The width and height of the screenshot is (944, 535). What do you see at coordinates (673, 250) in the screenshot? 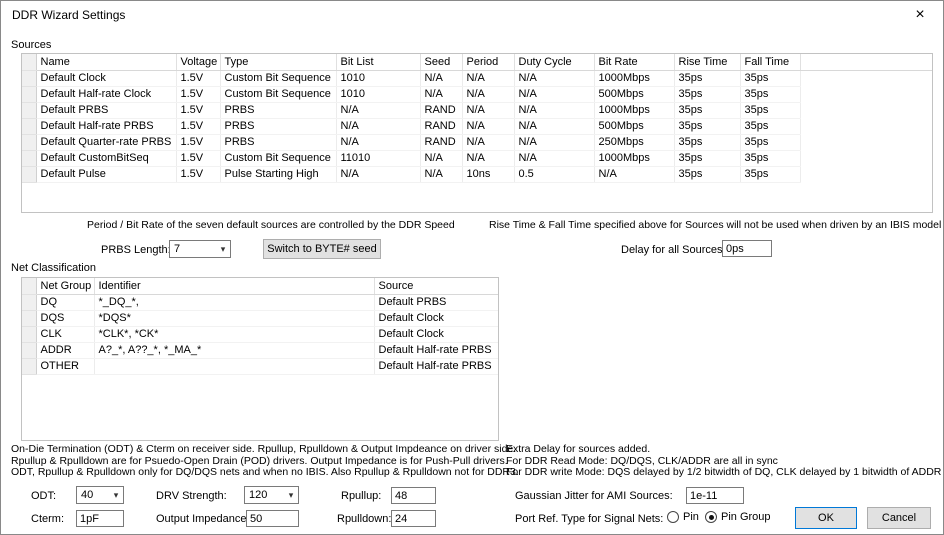
I see `delay-all-sources-label: Delay for all Sources:` at bounding box center [673, 250].